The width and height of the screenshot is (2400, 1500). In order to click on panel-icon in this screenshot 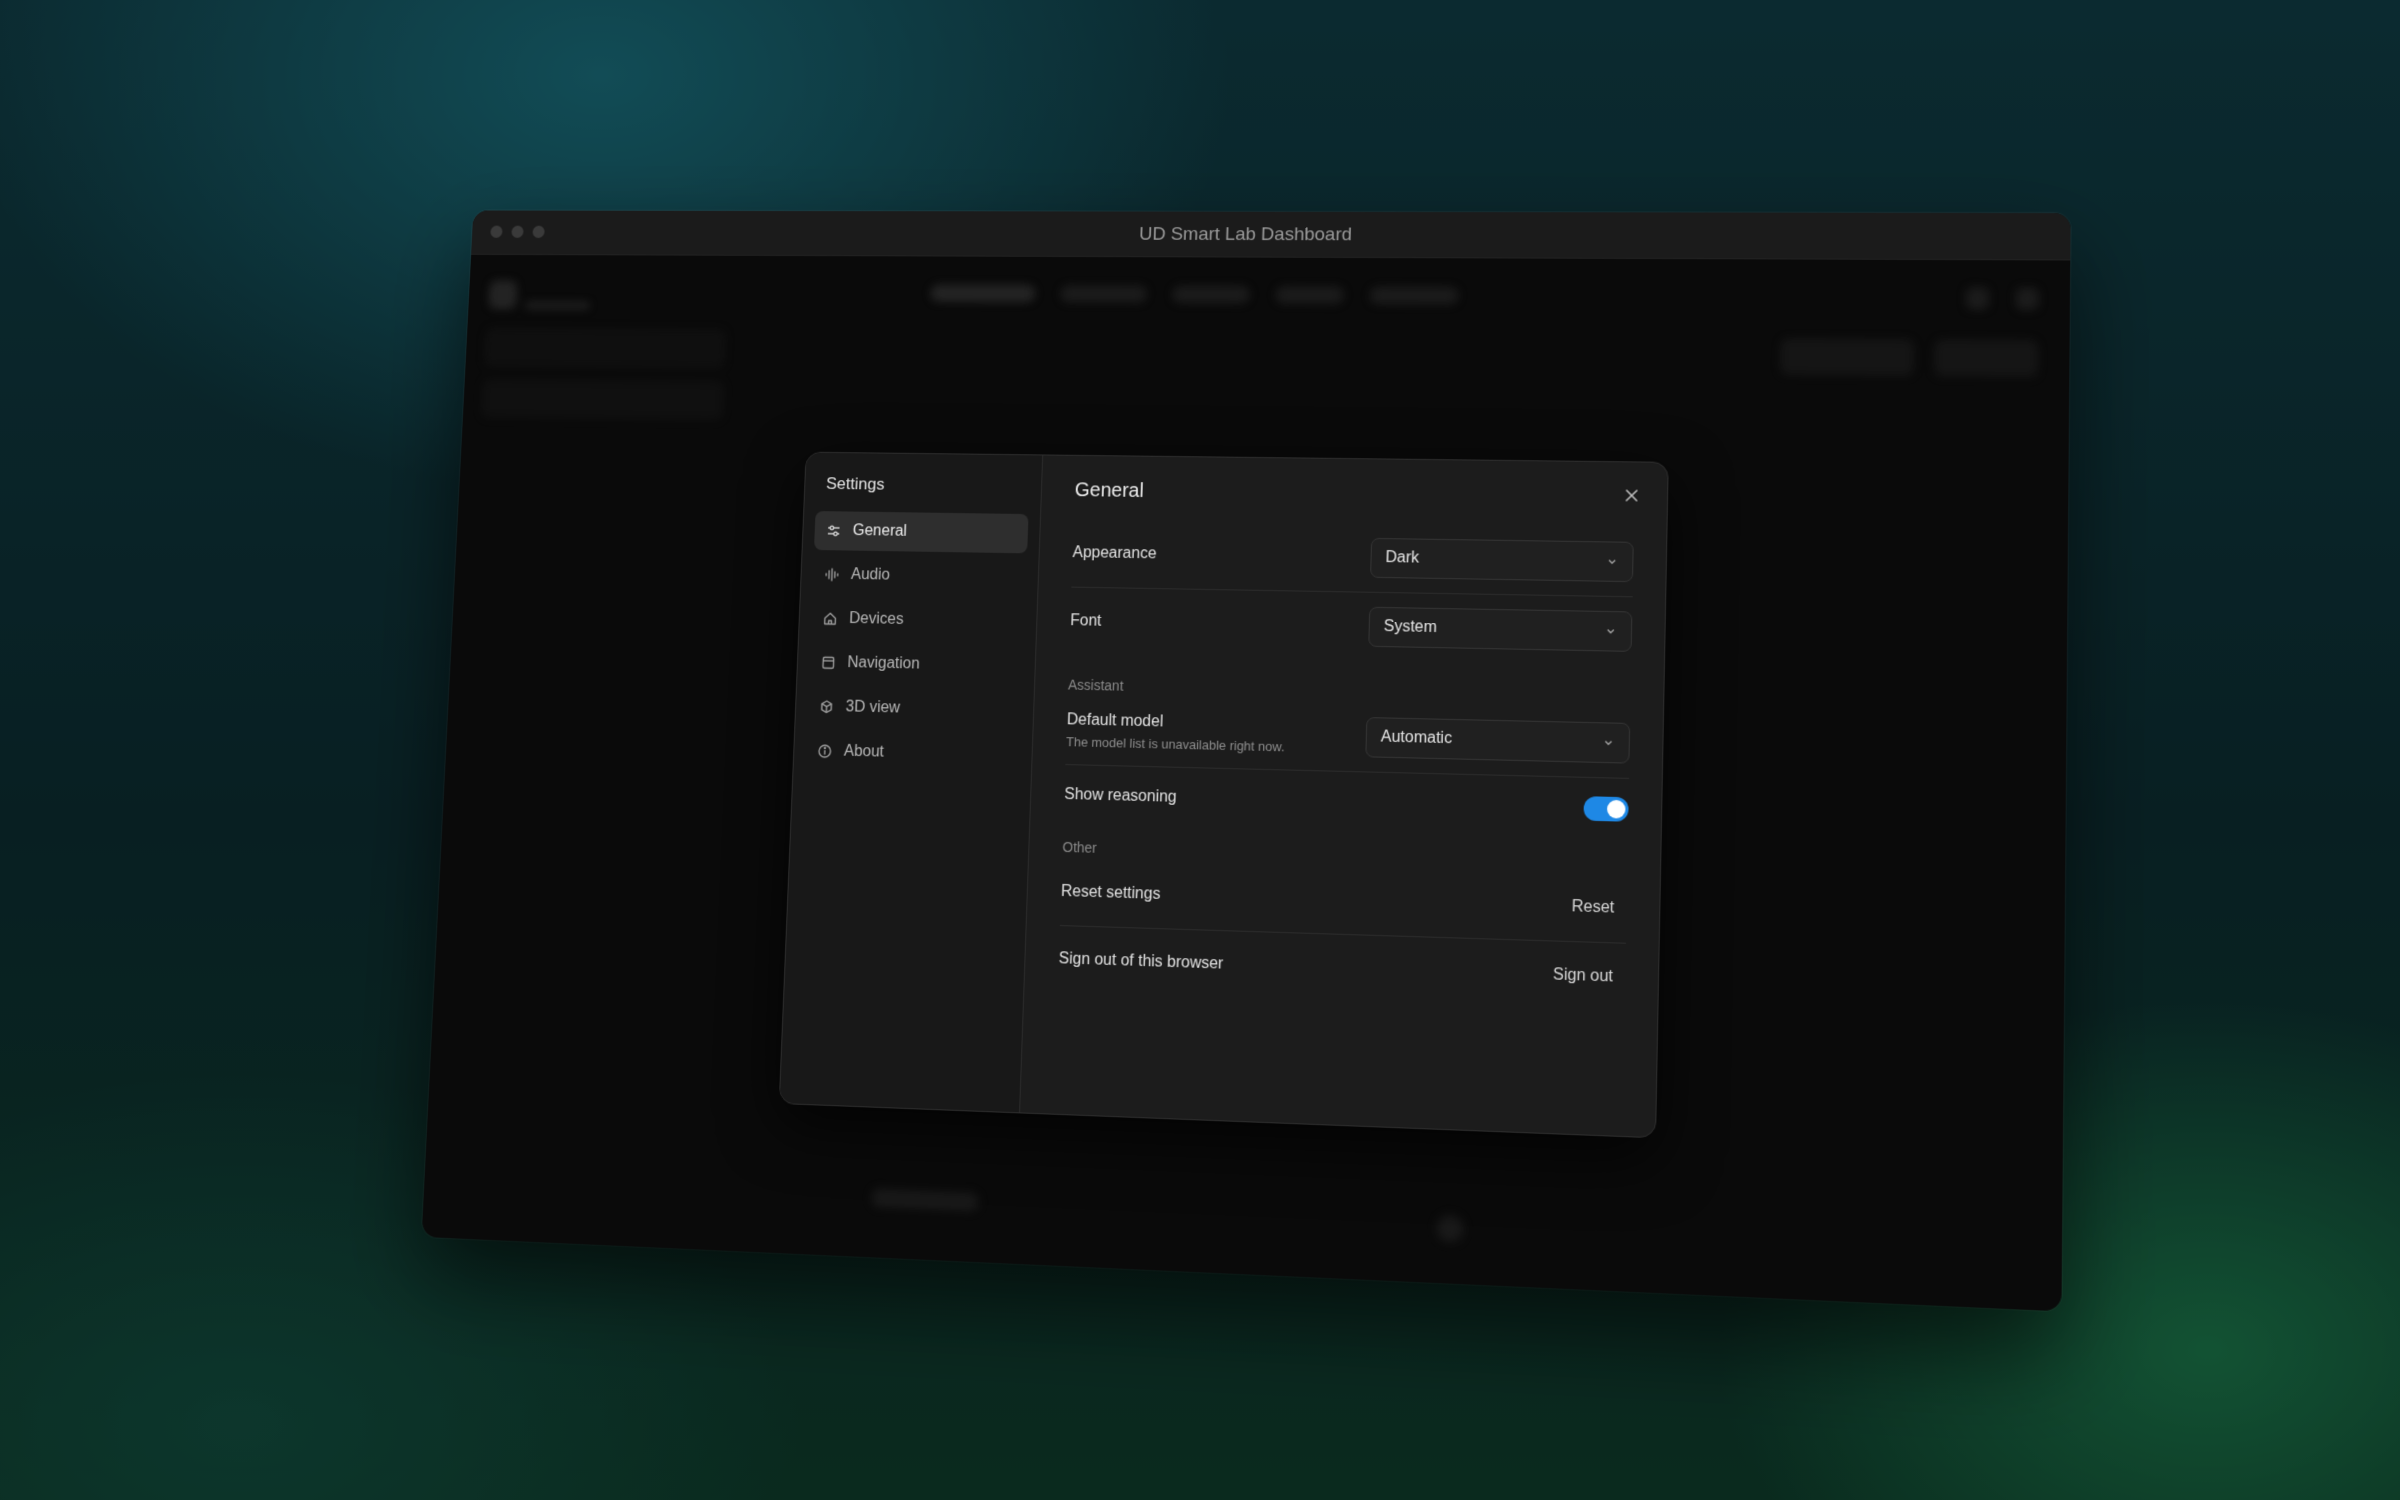, I will do `click(828, 663)`.